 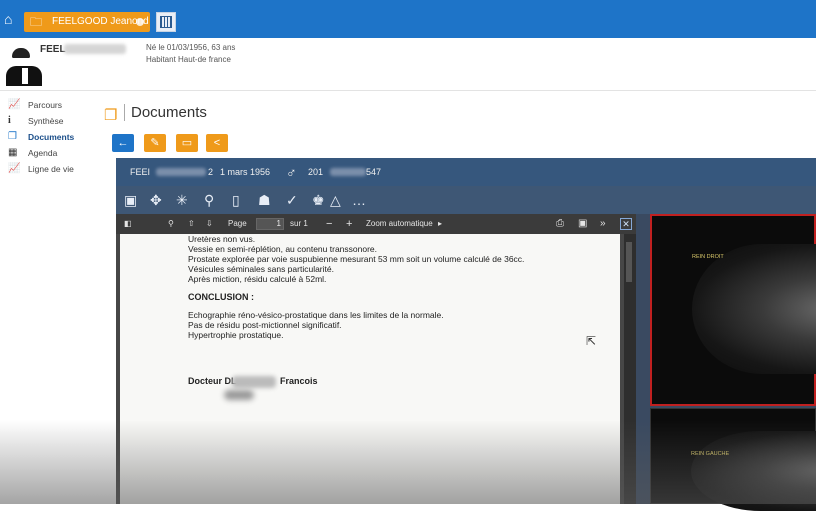 What do you see at coordinates (582, 224) in the screenshot?
I see `download-icon: ▣` at bounding box center [582, 224].